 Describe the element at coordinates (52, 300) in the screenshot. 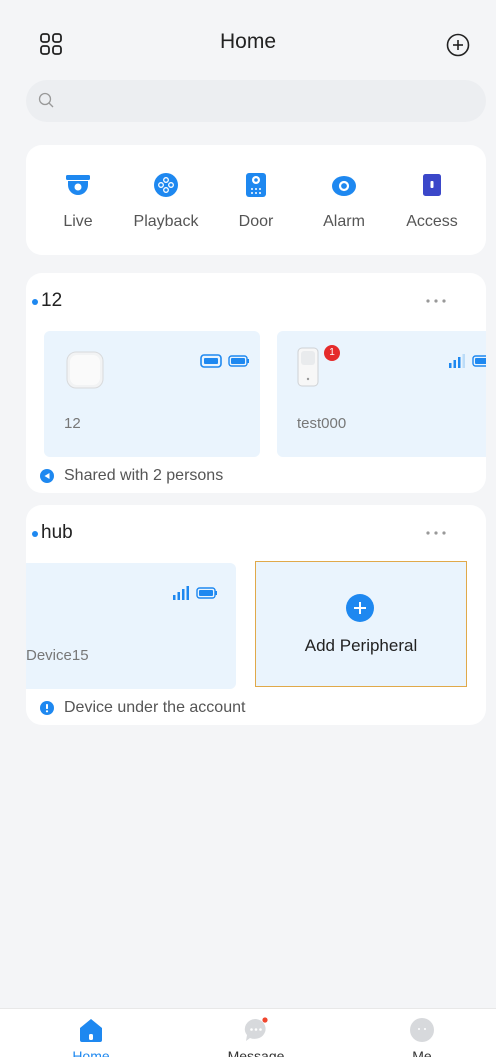

I see `group-name: 12` at that location.